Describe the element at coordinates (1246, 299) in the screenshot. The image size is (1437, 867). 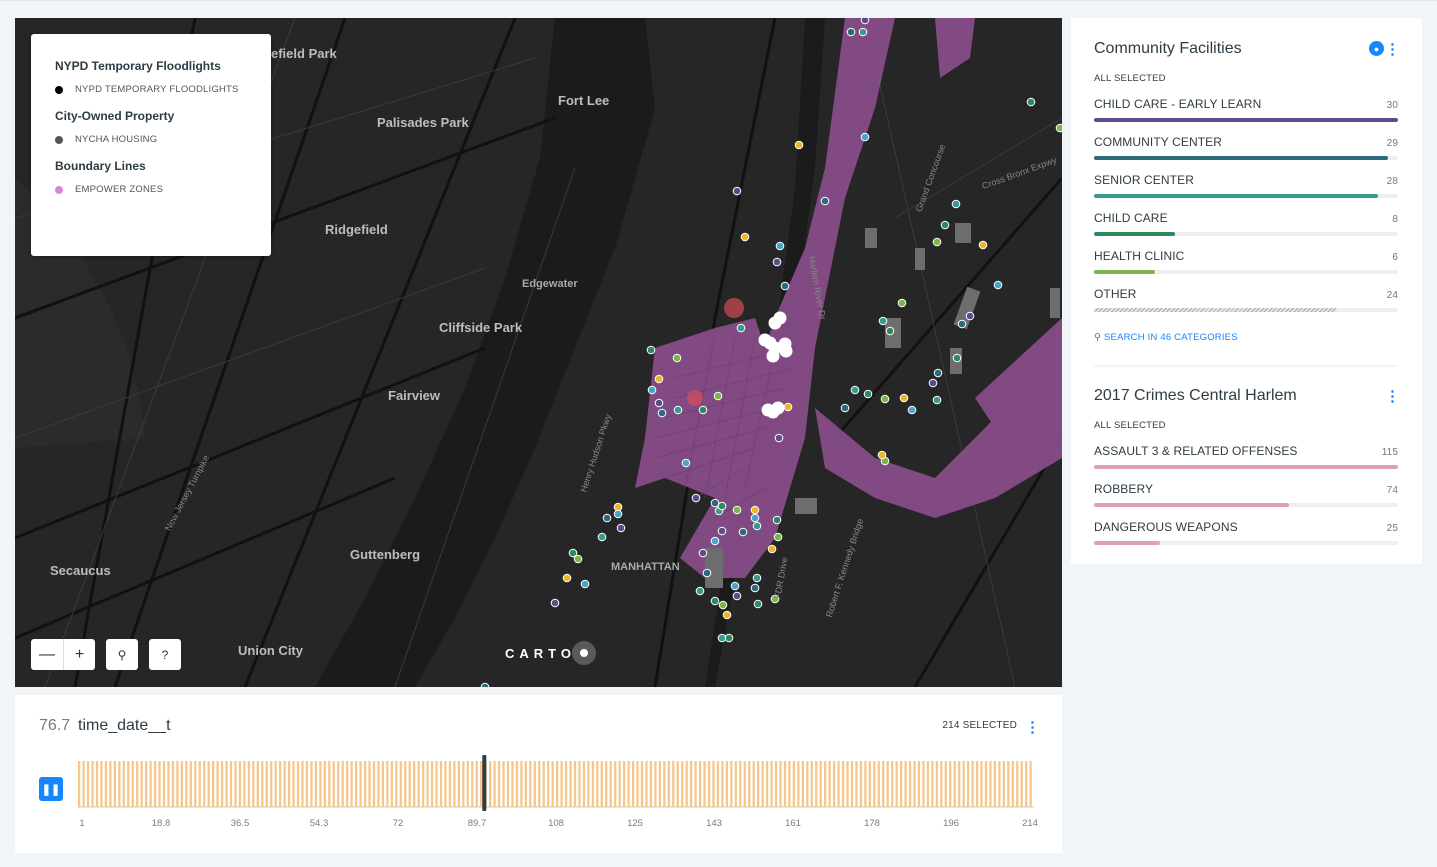
I see `category-item: OTHER 24` at that location.